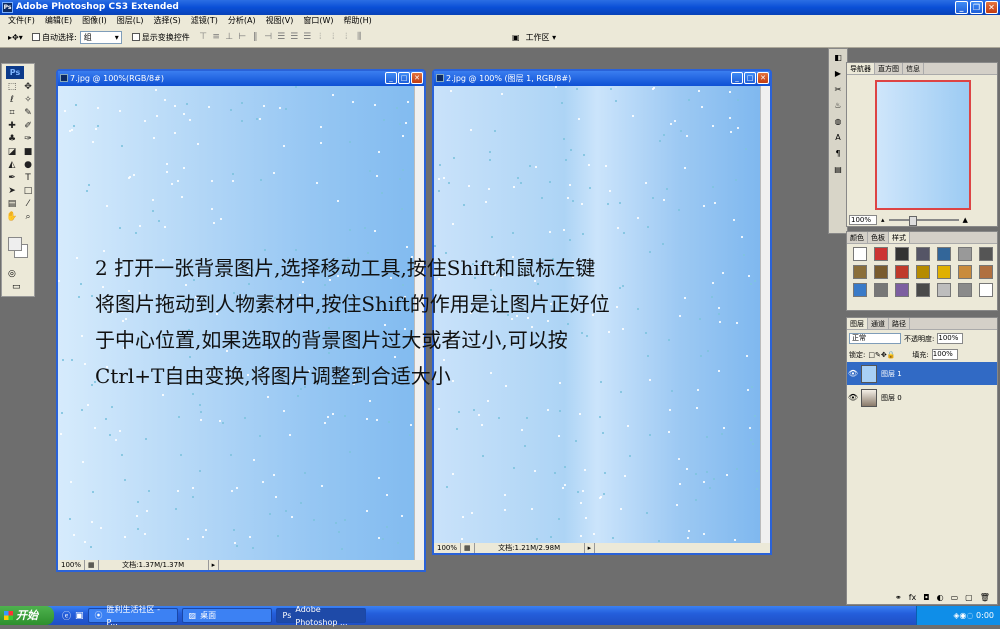 The height and width of the screenshot is (629, 1000). Describe the element at coordinates (318, 21) in the screenshot. I see `menu-window: 窗口(W)` at that location.